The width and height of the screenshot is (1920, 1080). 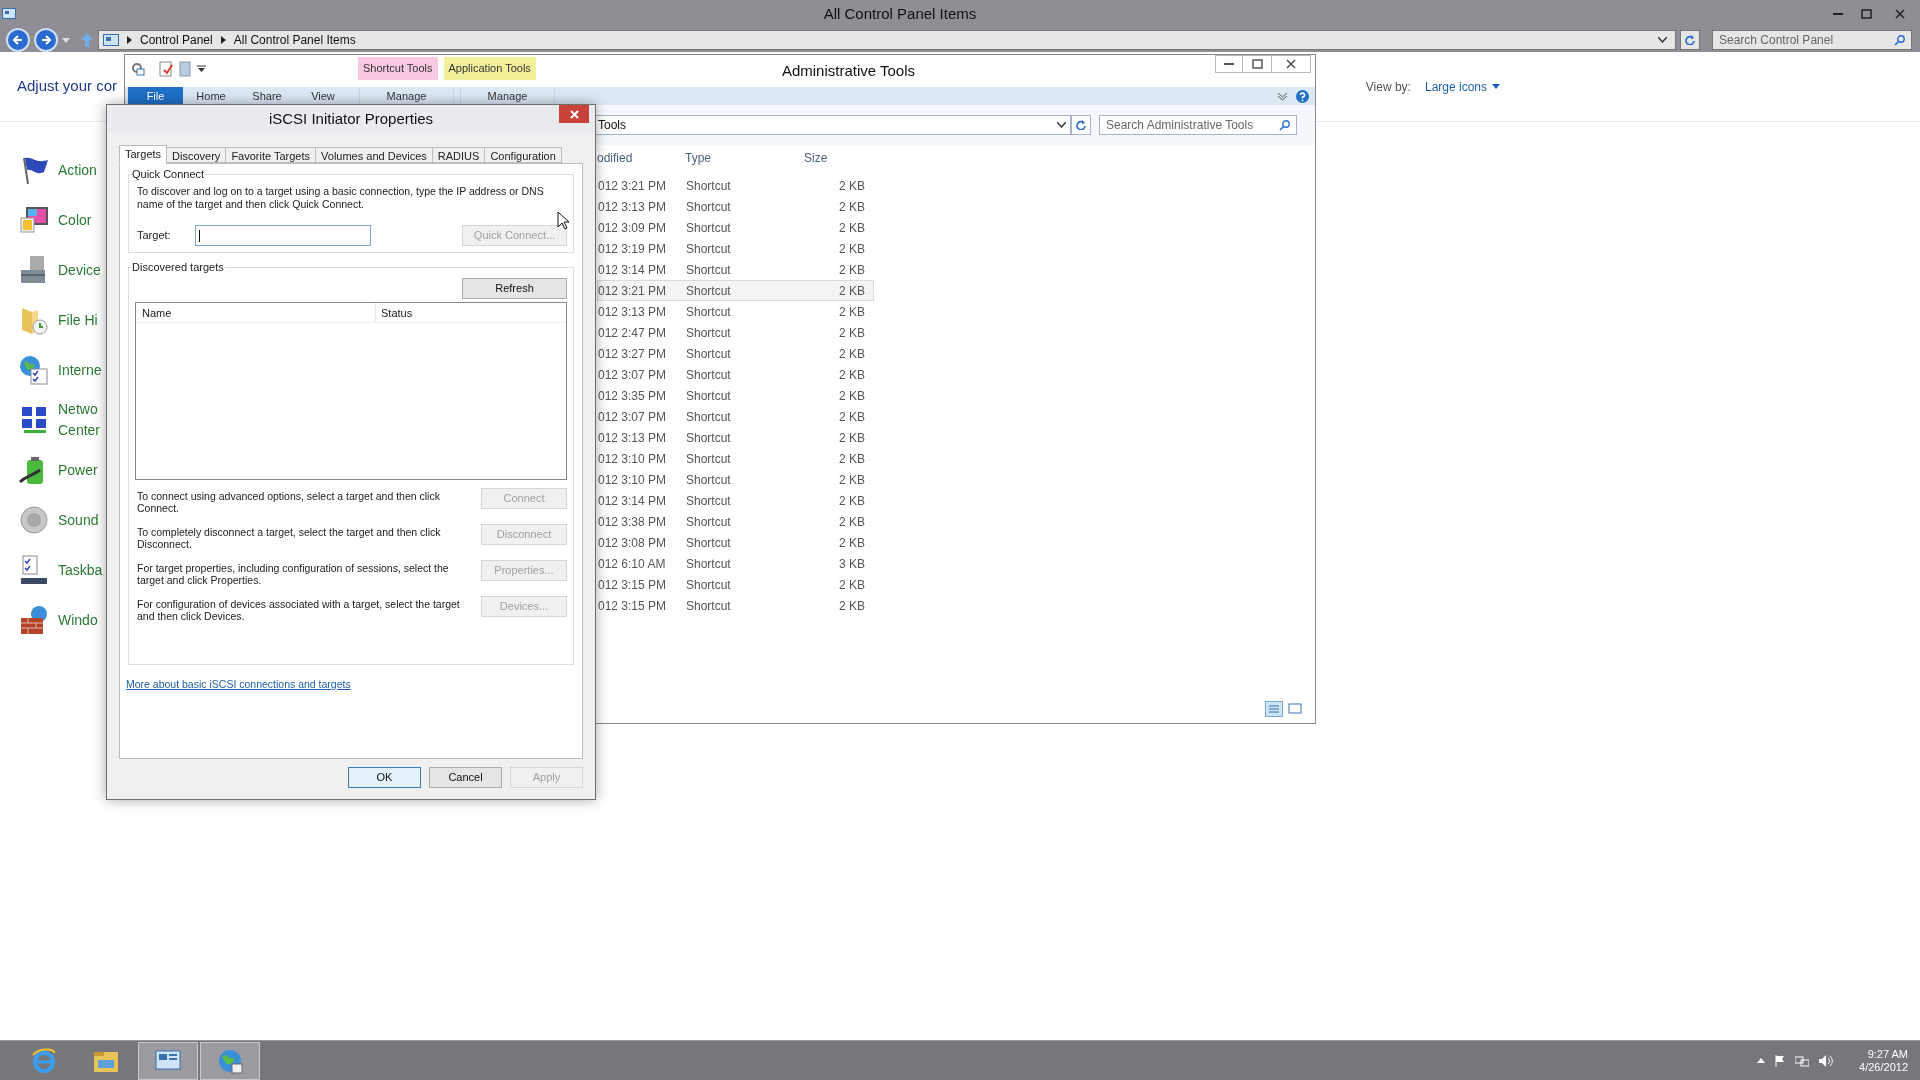 What do you see at coordinates (78, 470) in the screenshot?
I see `applet-link: Power` at bounding box center [78, 470].